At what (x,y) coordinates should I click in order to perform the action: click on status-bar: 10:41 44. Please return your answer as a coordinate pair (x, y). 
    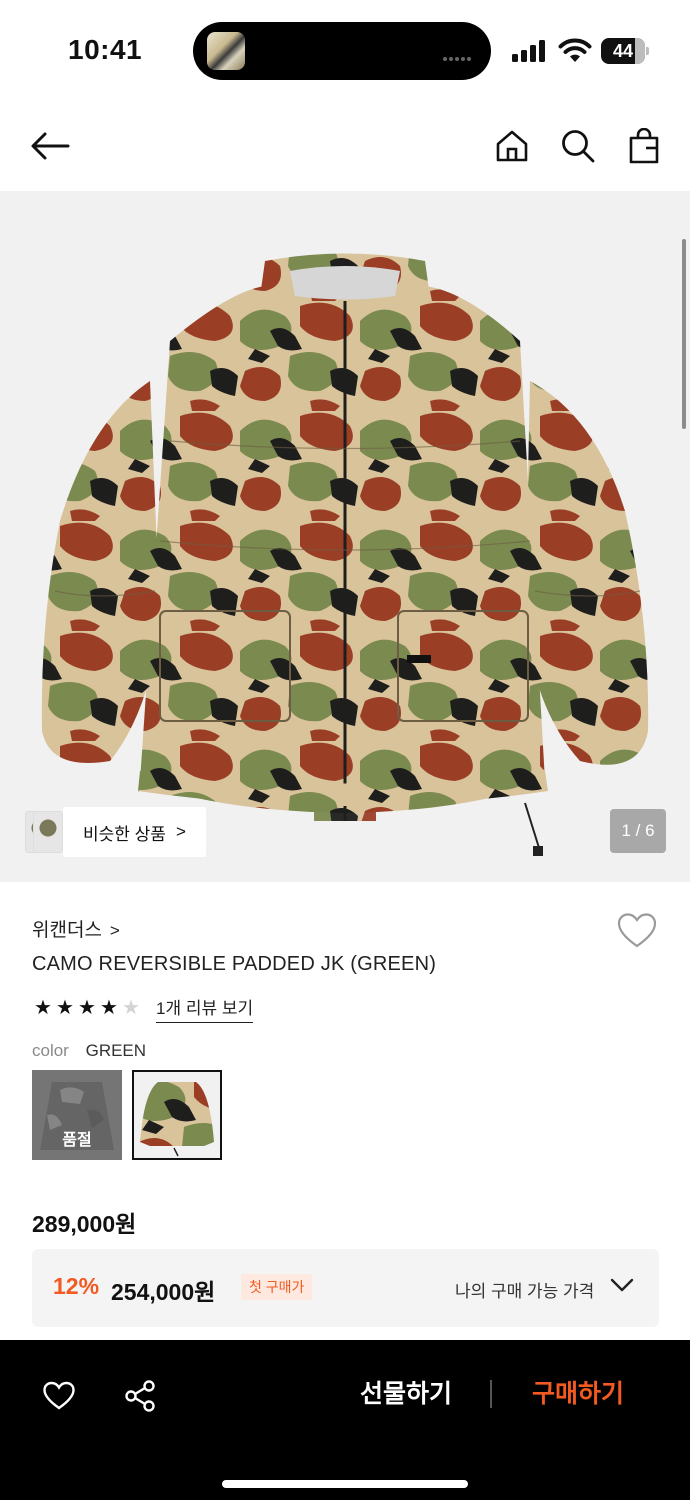
    Looking at the image, I should click on (345, 50).